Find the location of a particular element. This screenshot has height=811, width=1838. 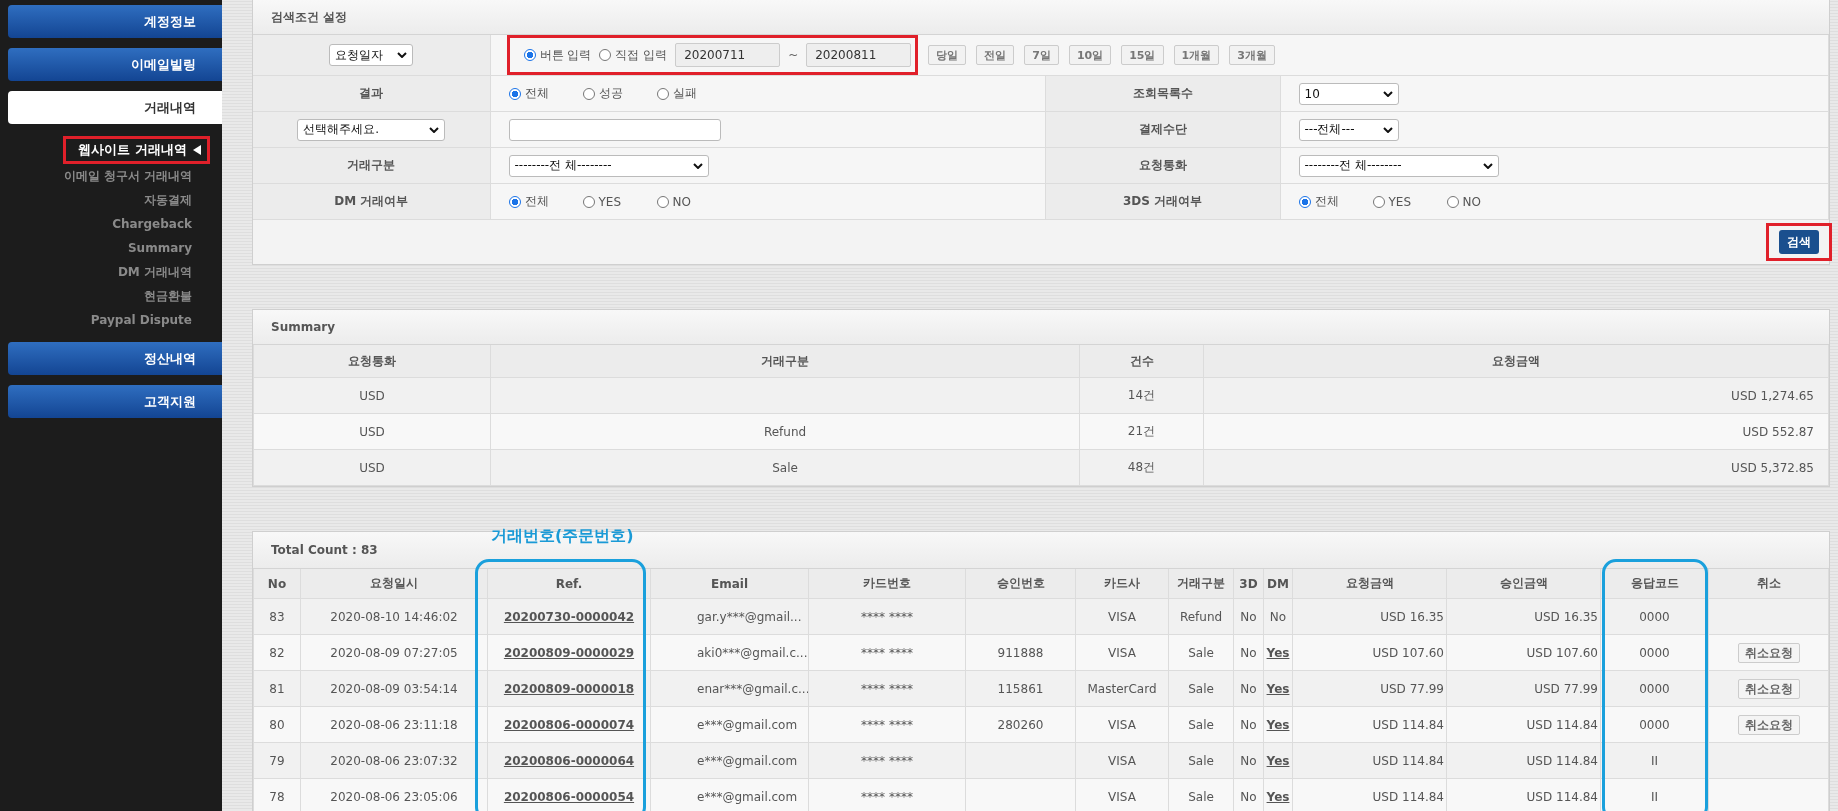

column-header: 건수 is located at coordinates (1141, 361).